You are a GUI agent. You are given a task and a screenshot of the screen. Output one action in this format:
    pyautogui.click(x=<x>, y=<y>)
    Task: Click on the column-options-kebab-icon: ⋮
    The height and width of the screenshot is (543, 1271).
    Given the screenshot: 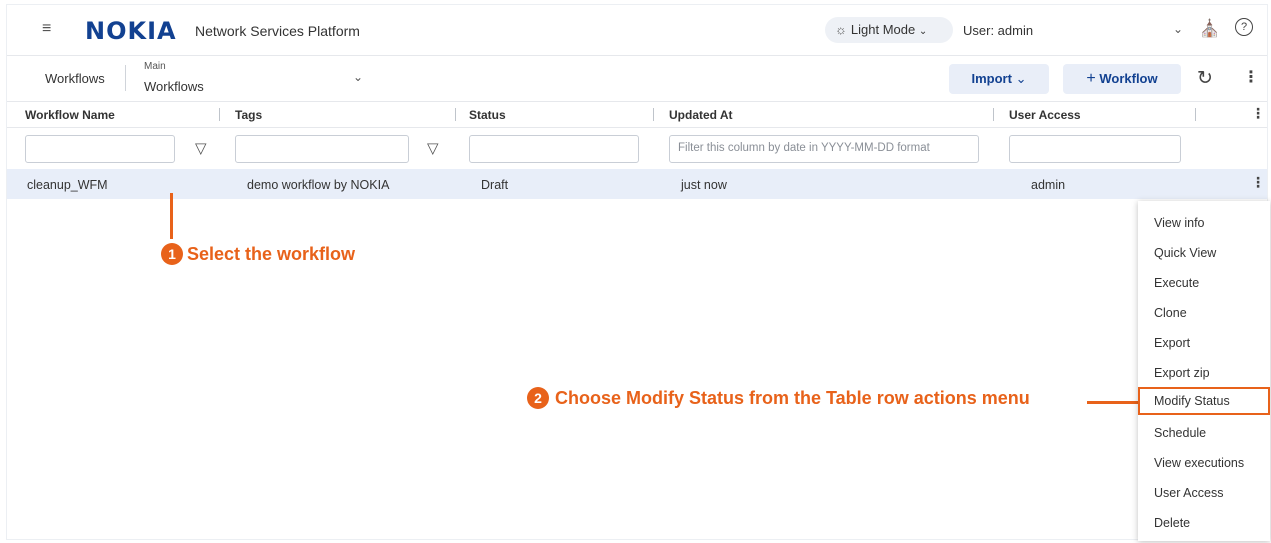 What is the action you would take?
    pyautogui.click(x=1258, y=113)
    